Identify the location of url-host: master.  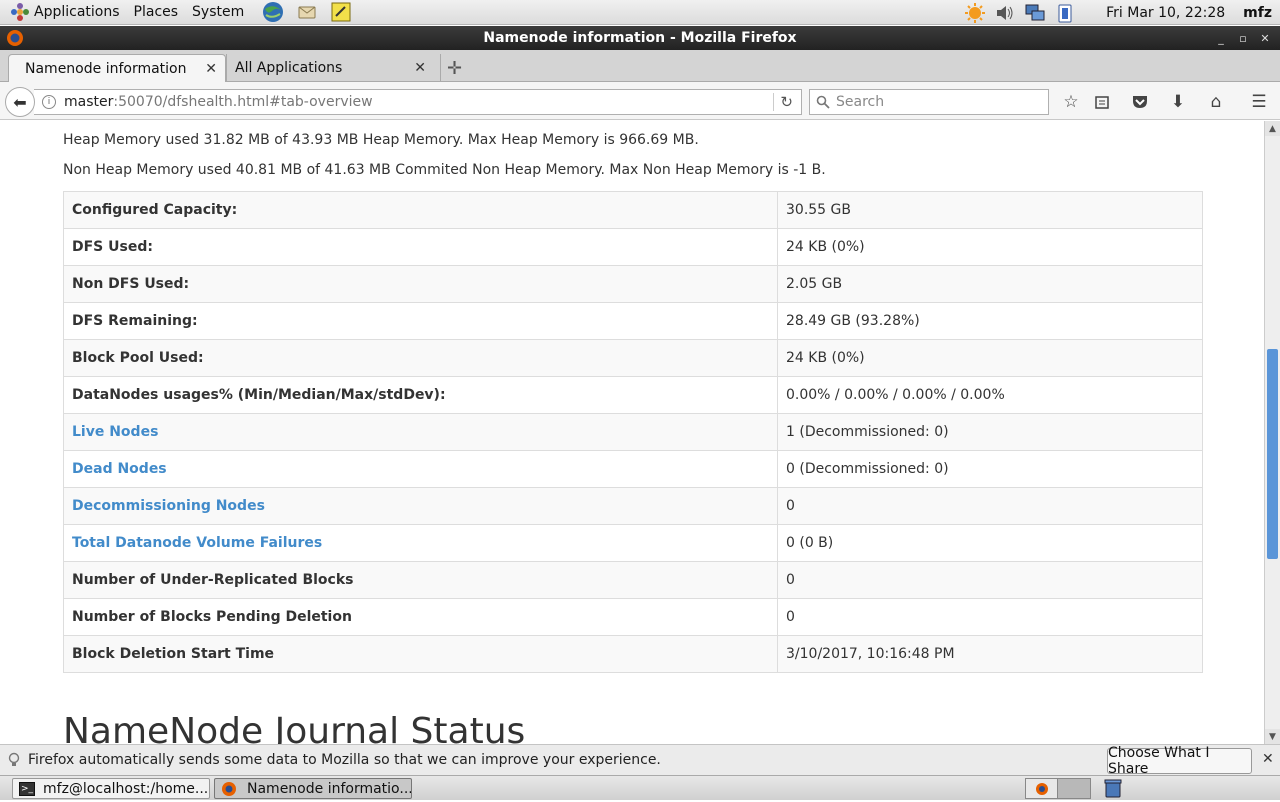
(89, 102).